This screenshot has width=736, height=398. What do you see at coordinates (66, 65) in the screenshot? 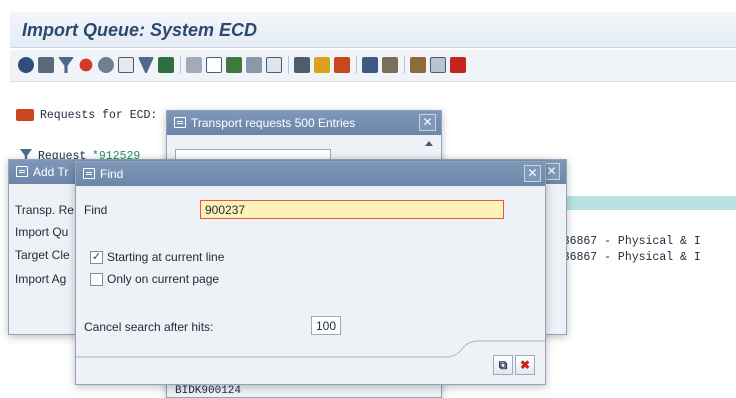
I see `filter-icon` at bounding box center [66, 65].